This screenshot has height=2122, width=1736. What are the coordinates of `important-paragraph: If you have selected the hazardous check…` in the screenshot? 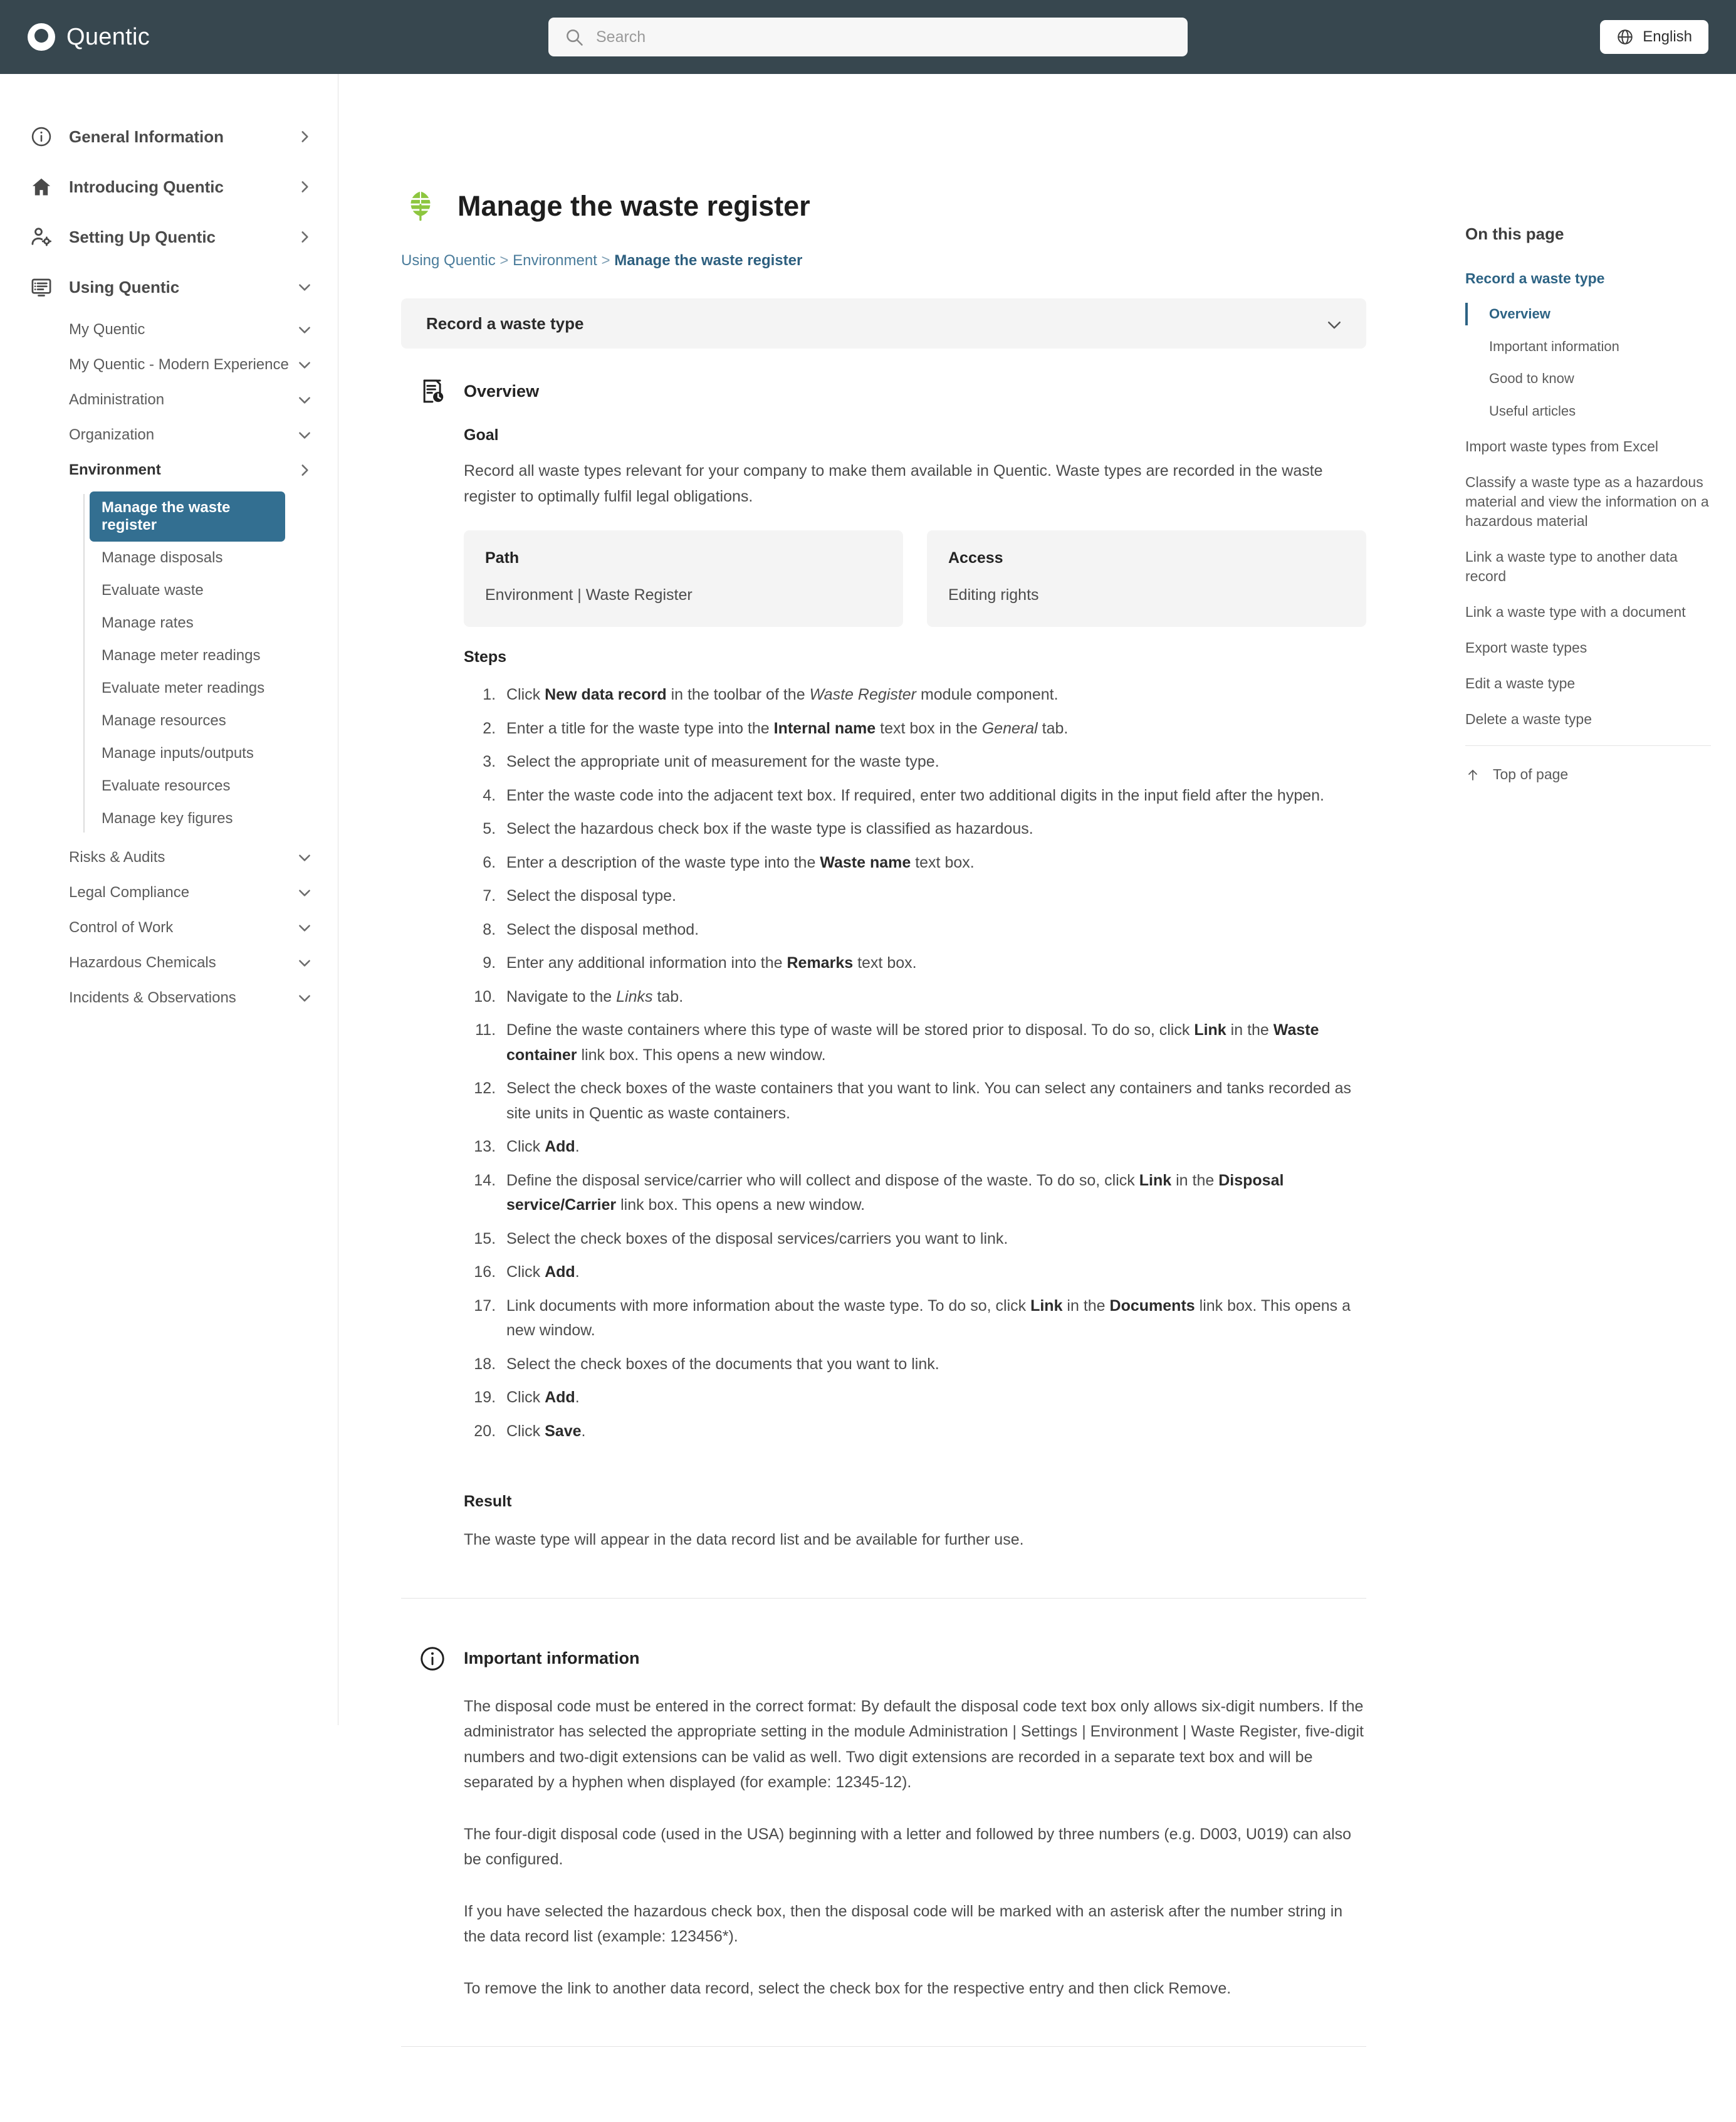 It's located at (903, 1924).